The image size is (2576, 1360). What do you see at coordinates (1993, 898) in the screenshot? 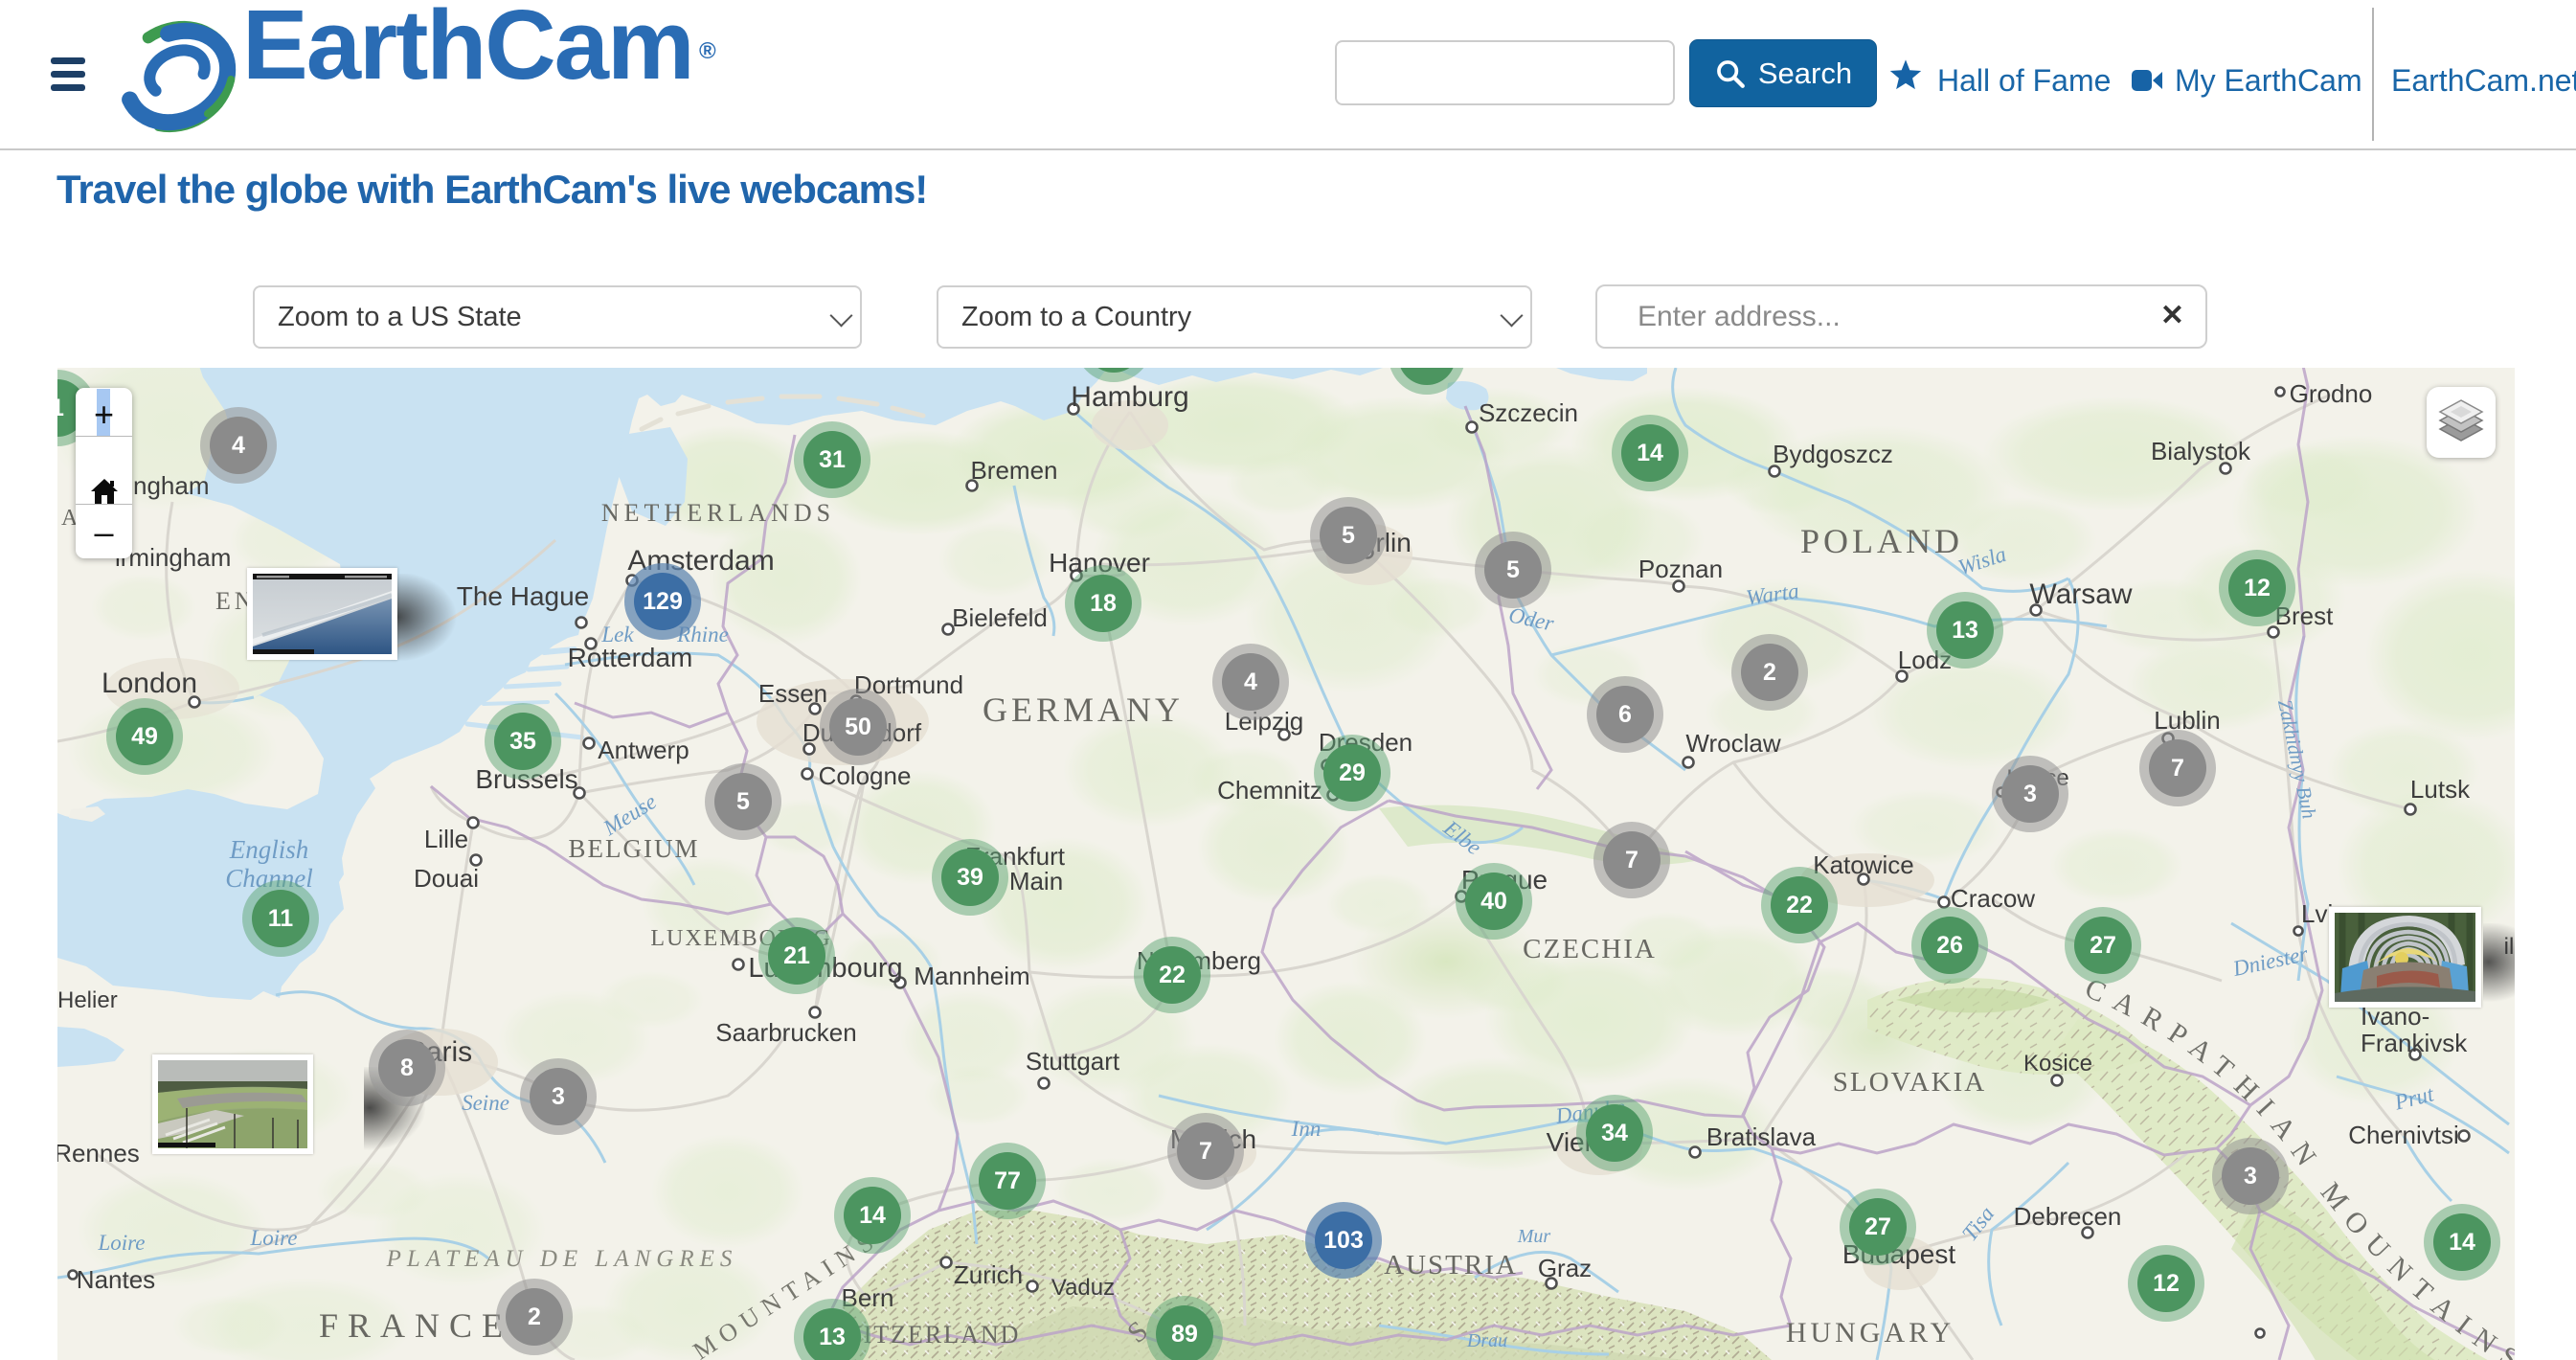
I see `svg-text: Cracow` at bounding box center [1993, 898].